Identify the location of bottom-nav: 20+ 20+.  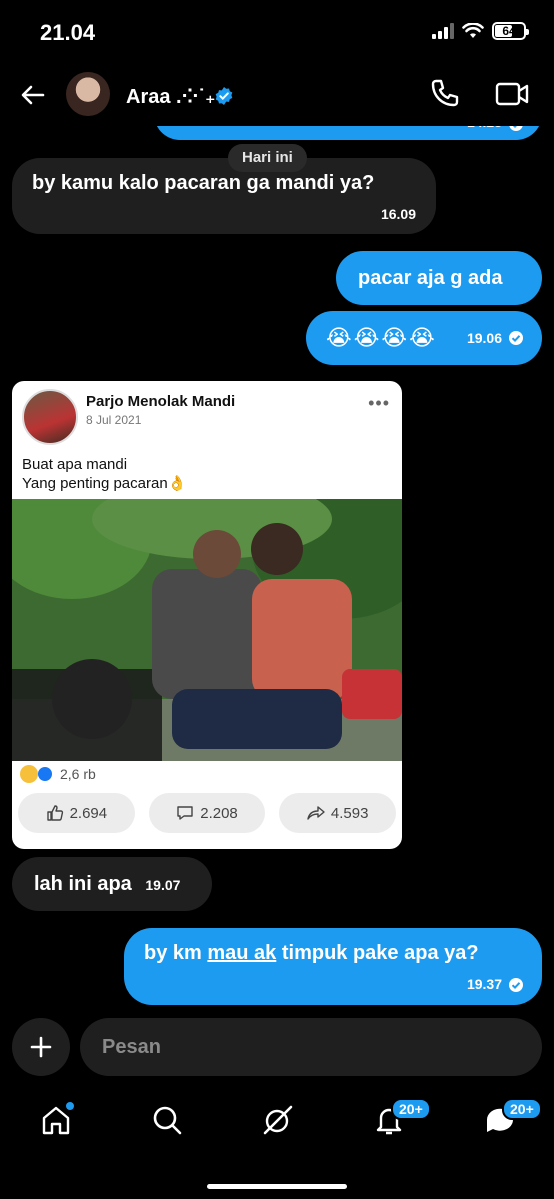
(277, 1120).